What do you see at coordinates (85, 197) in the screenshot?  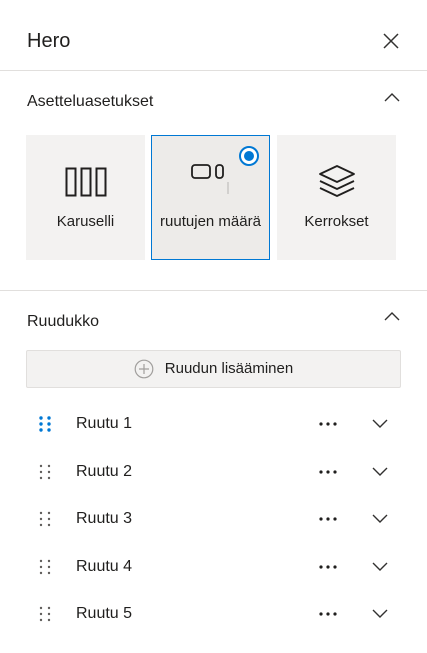 I see `layout-option-carousel: Karuselli` at bounding box center [85, 197].